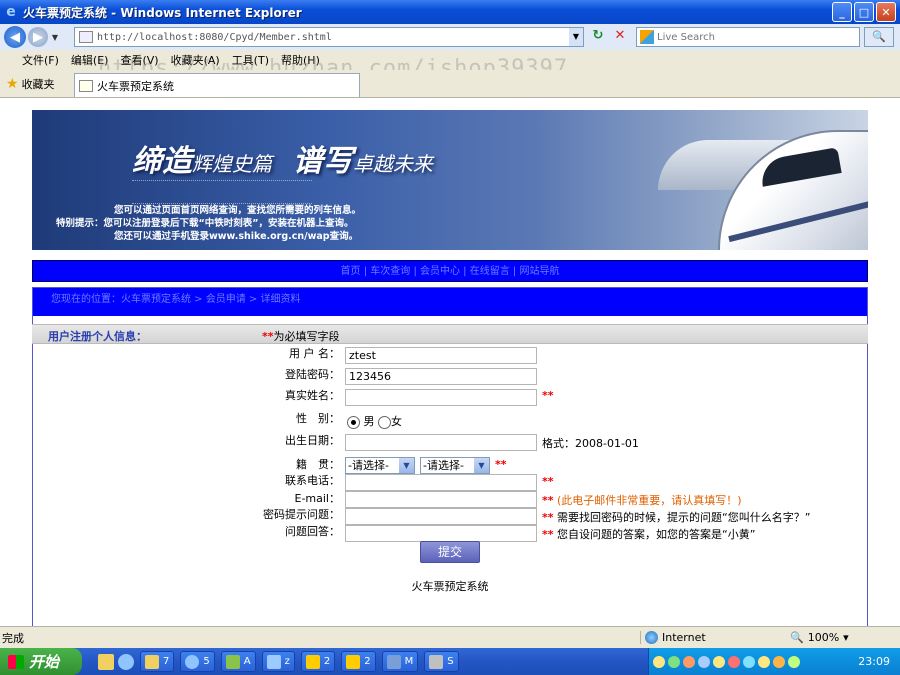 This screenshot has height=675, width=900. Describe the element at coordinates (620, 37) in the screenshot. I see `stop-icon: ✕` at that location.